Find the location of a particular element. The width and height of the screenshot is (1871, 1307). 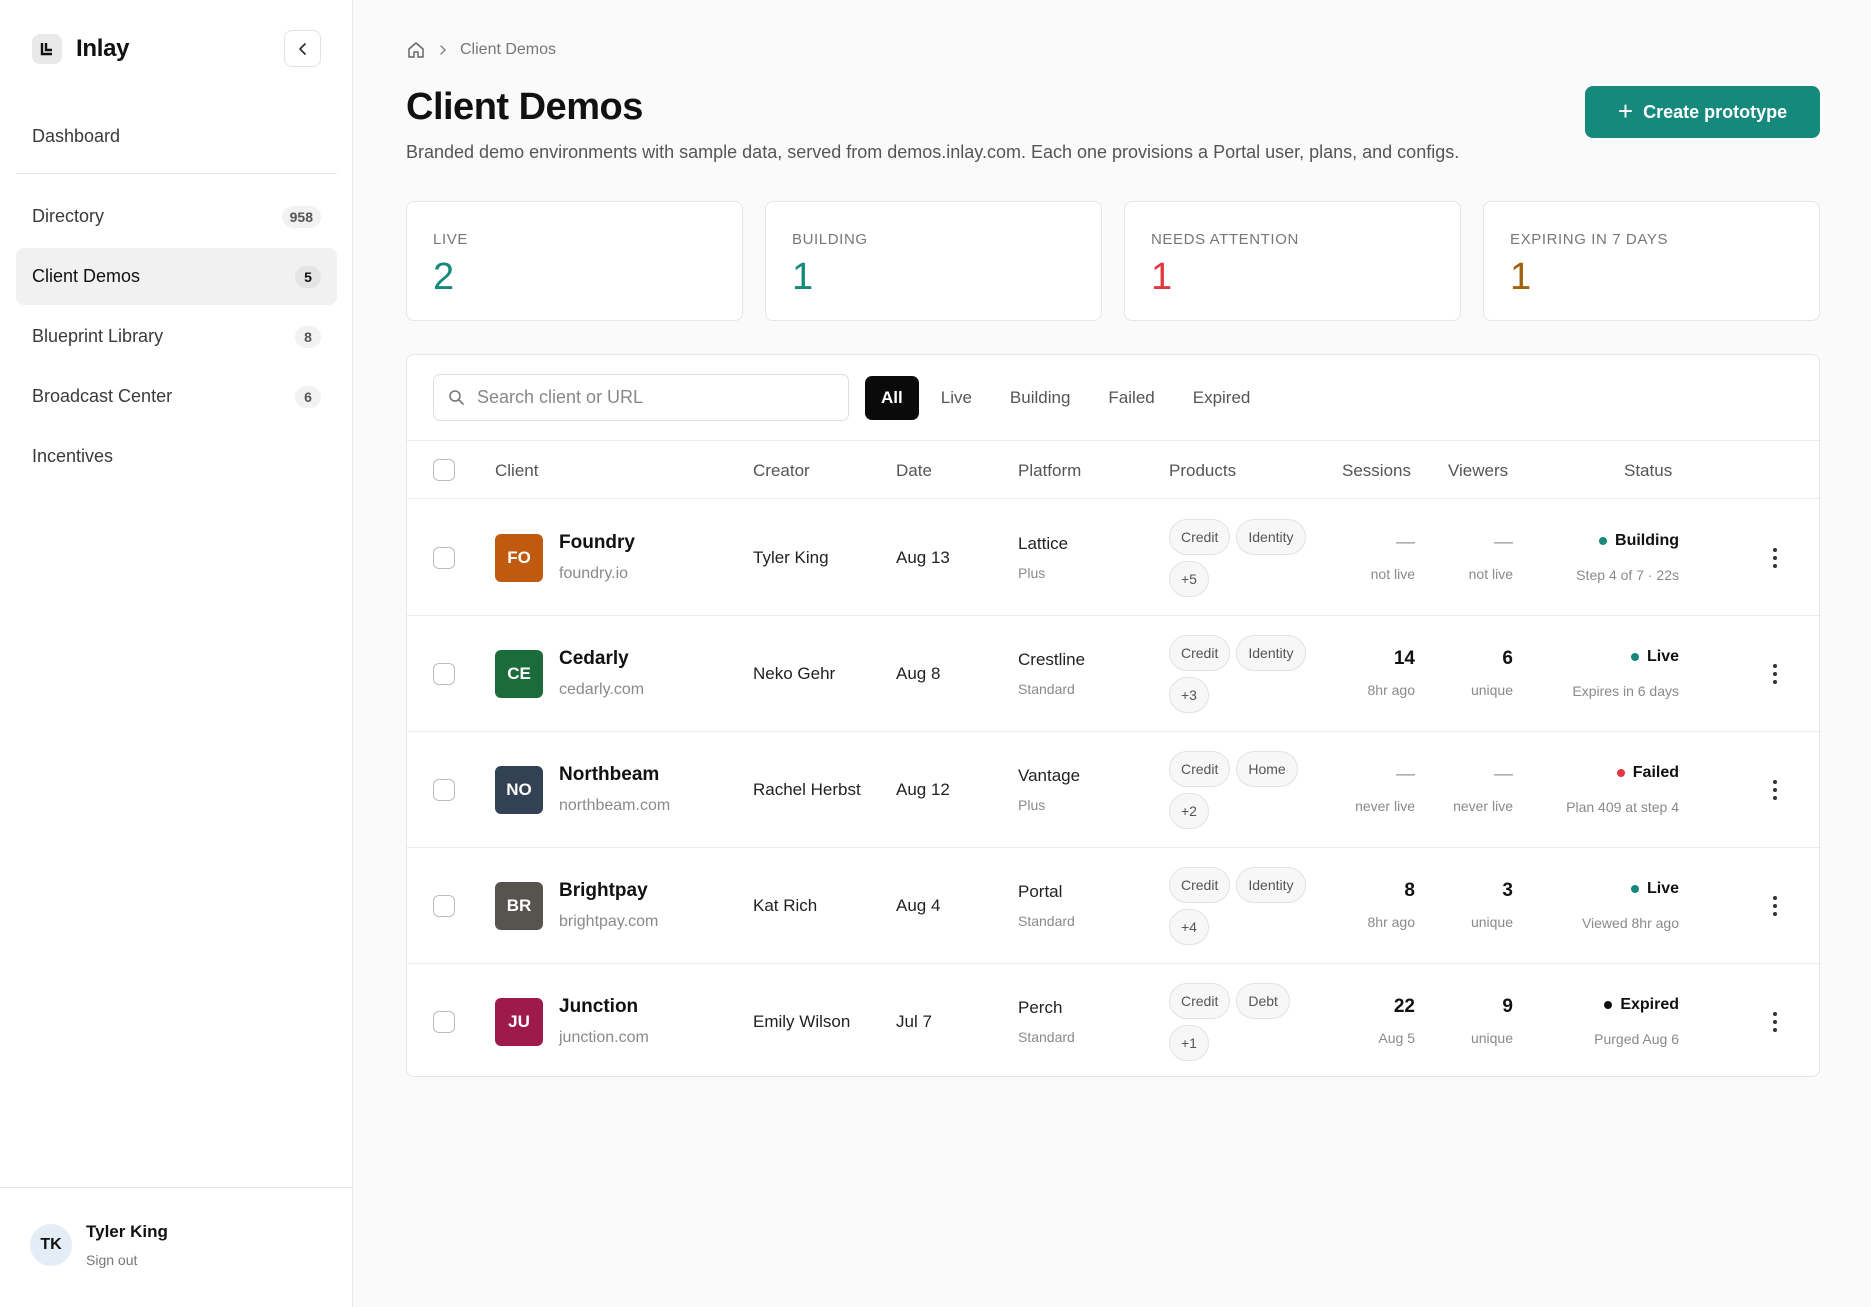

status-filters: All Live Building Failed Expired is located at coordinates (1065, 398).